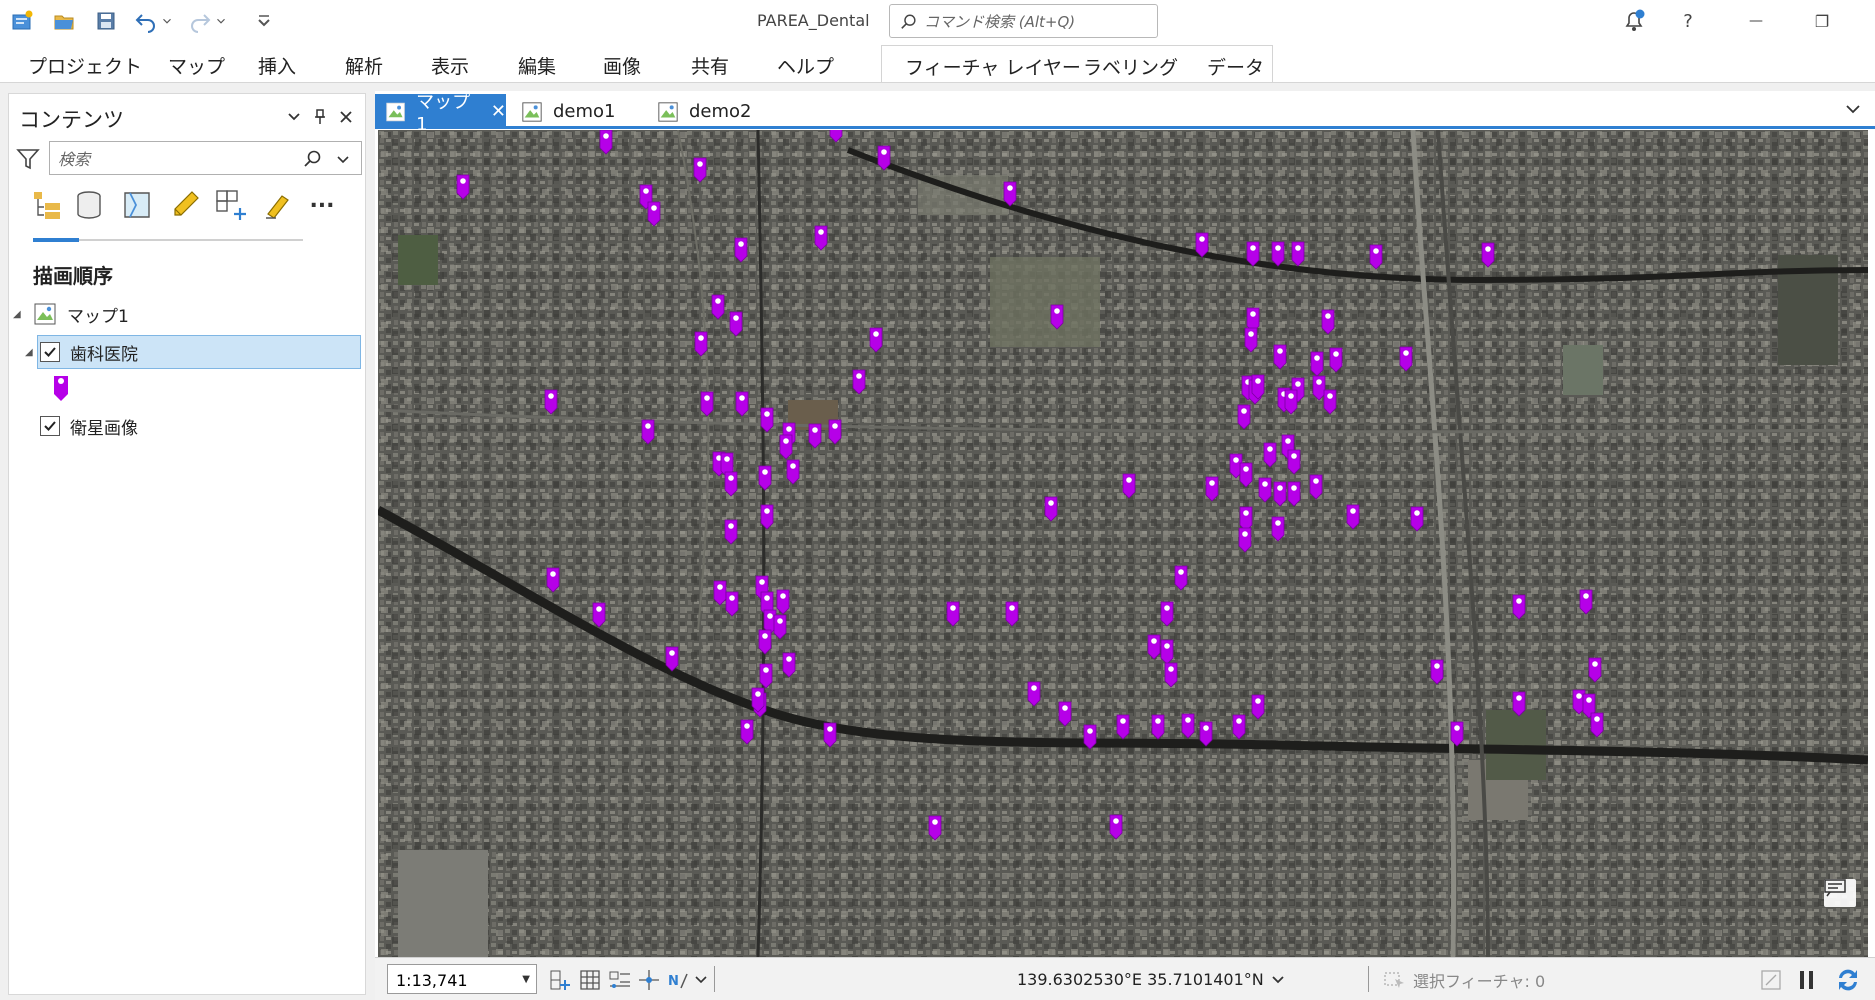 The height and width of the screenshot is (1000, 1875). What do you see at coordinates (450, 65) in the screenshot?
I see `tab-view: 表示` at bounding box center [450, 65].